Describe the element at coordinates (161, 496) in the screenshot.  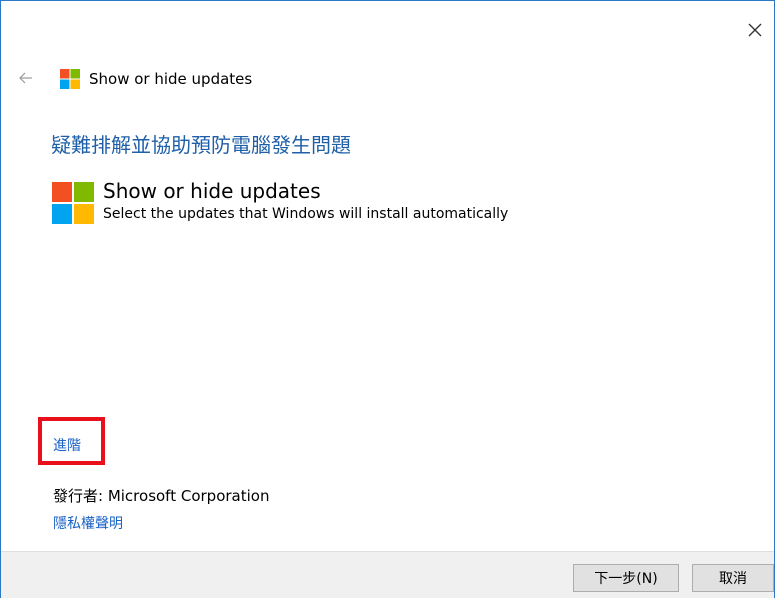
I see `publisher-text: 發行者: Microsoft Corporation` at that location.